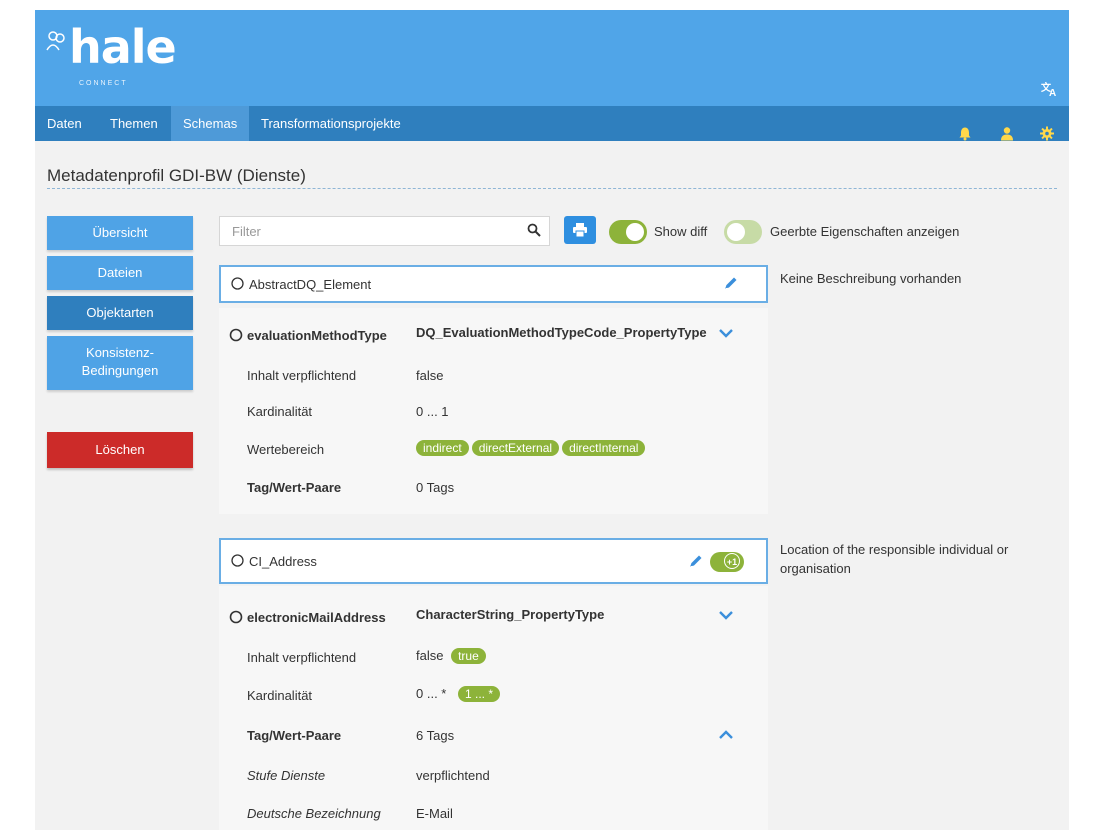 The image size is (1096, 830). I want to click on logo-text: hale, so click(123, 47).